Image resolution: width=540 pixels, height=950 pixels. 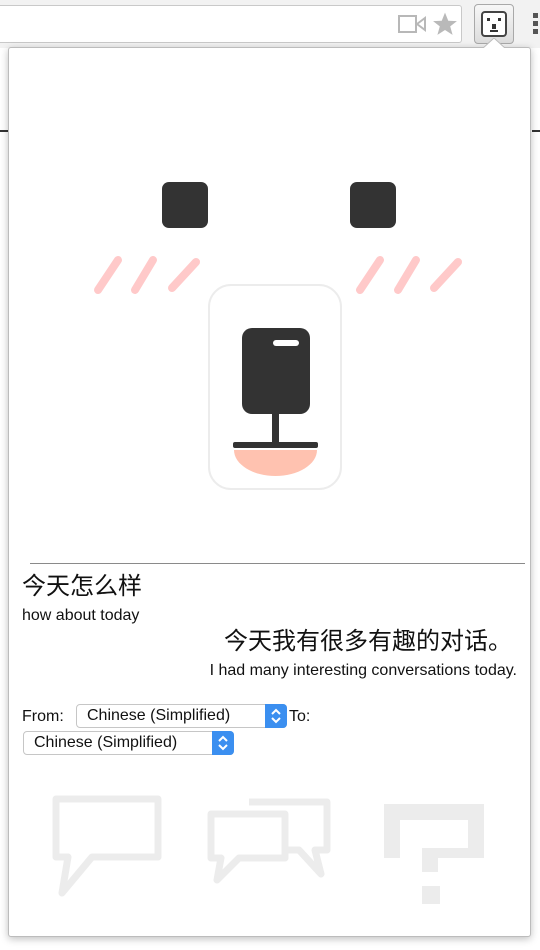 I want to click on bear-extension-icon, so click(x=494, y=24).